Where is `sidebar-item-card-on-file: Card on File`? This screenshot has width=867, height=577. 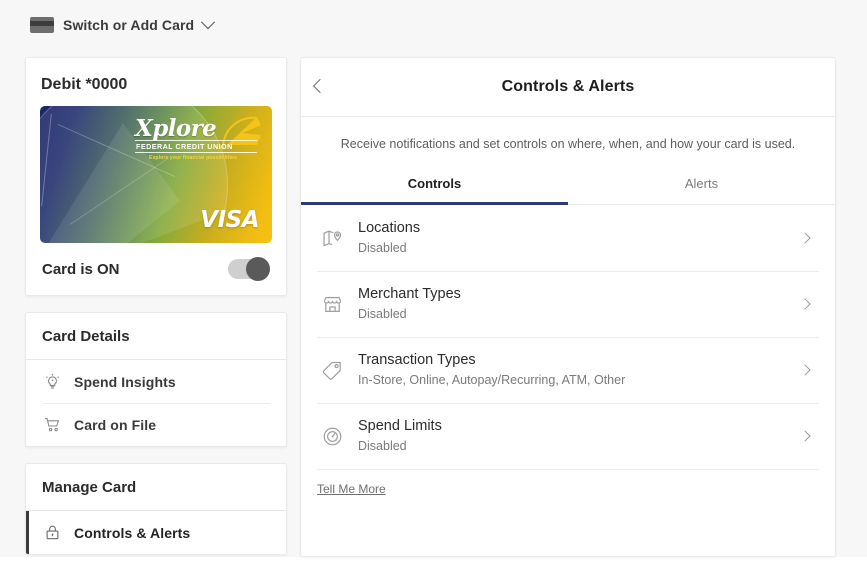
sidebar-item-card-on-file: Card on File is located at coordinates (156, 424).